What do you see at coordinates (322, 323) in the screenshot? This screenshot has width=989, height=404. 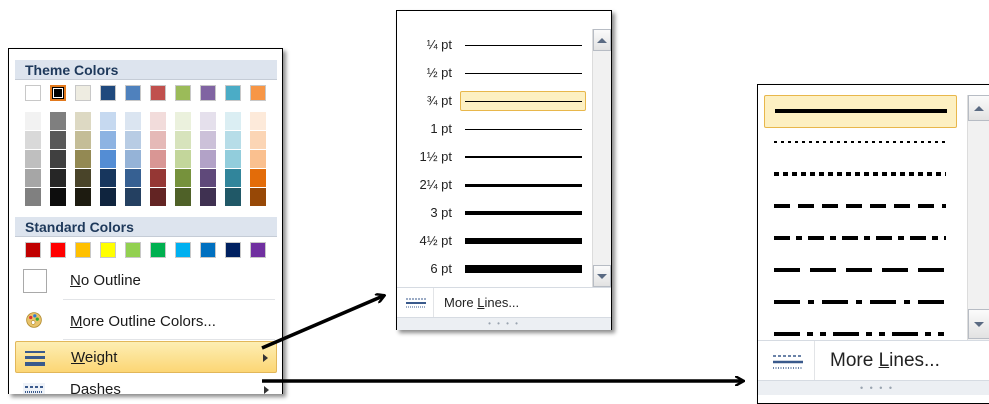 I see `weight-callout-arrow` at bounding box center [322, 323].